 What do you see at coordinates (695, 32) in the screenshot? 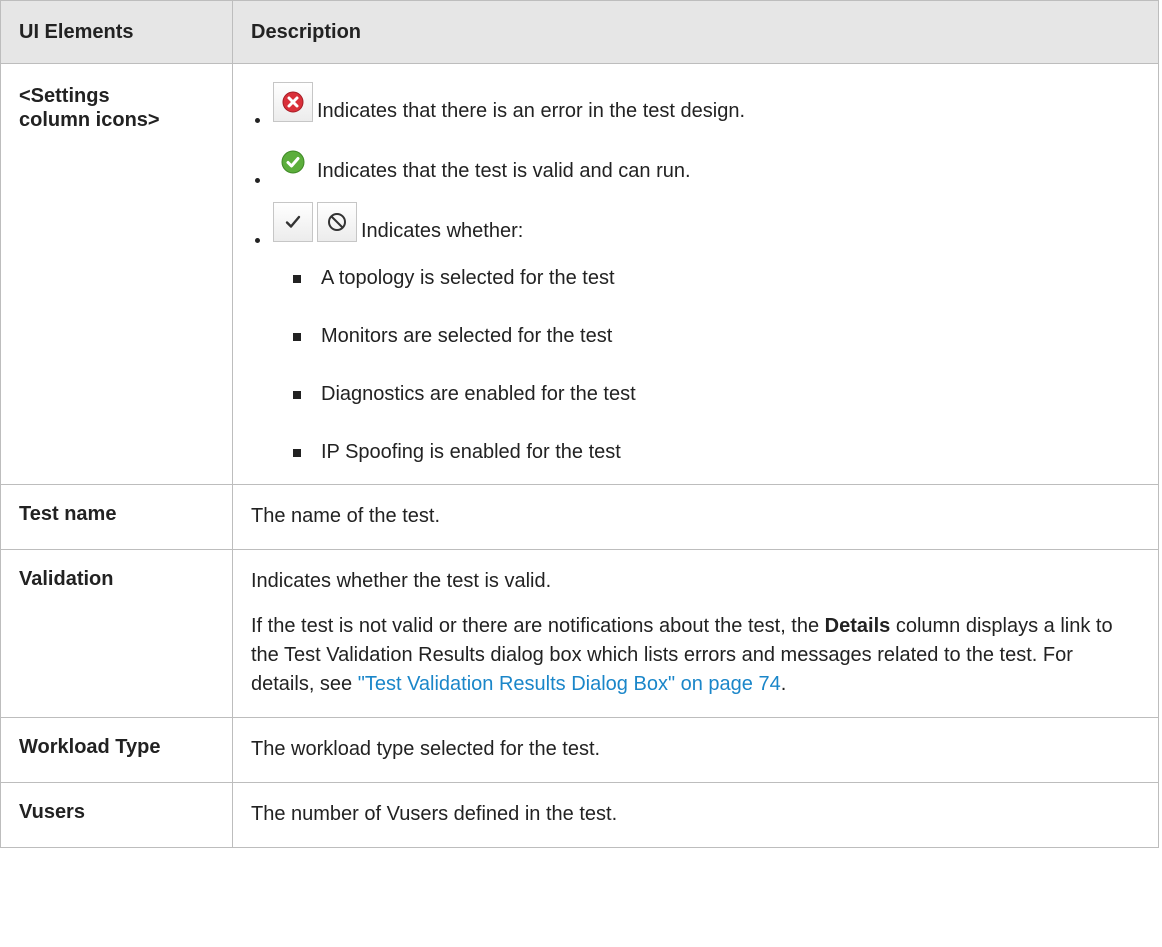
I see `header-description: Description` at bounding box center [695, 32].